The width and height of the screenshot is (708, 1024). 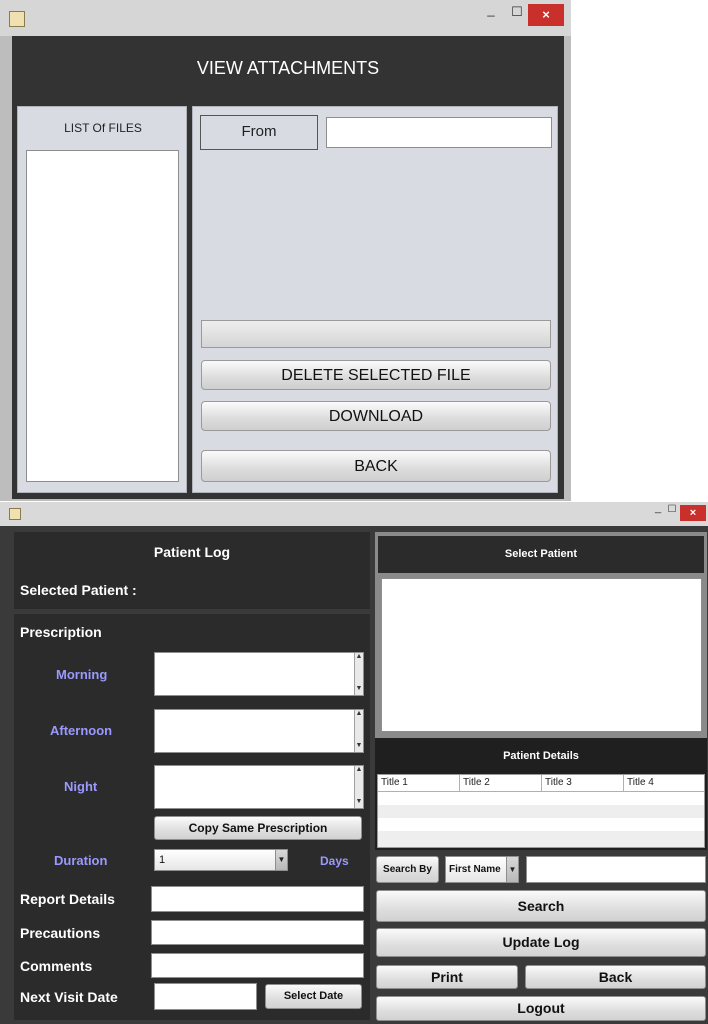 I want to click on file-list-panel: LIST Of FILES, so click(x=102, y=299).